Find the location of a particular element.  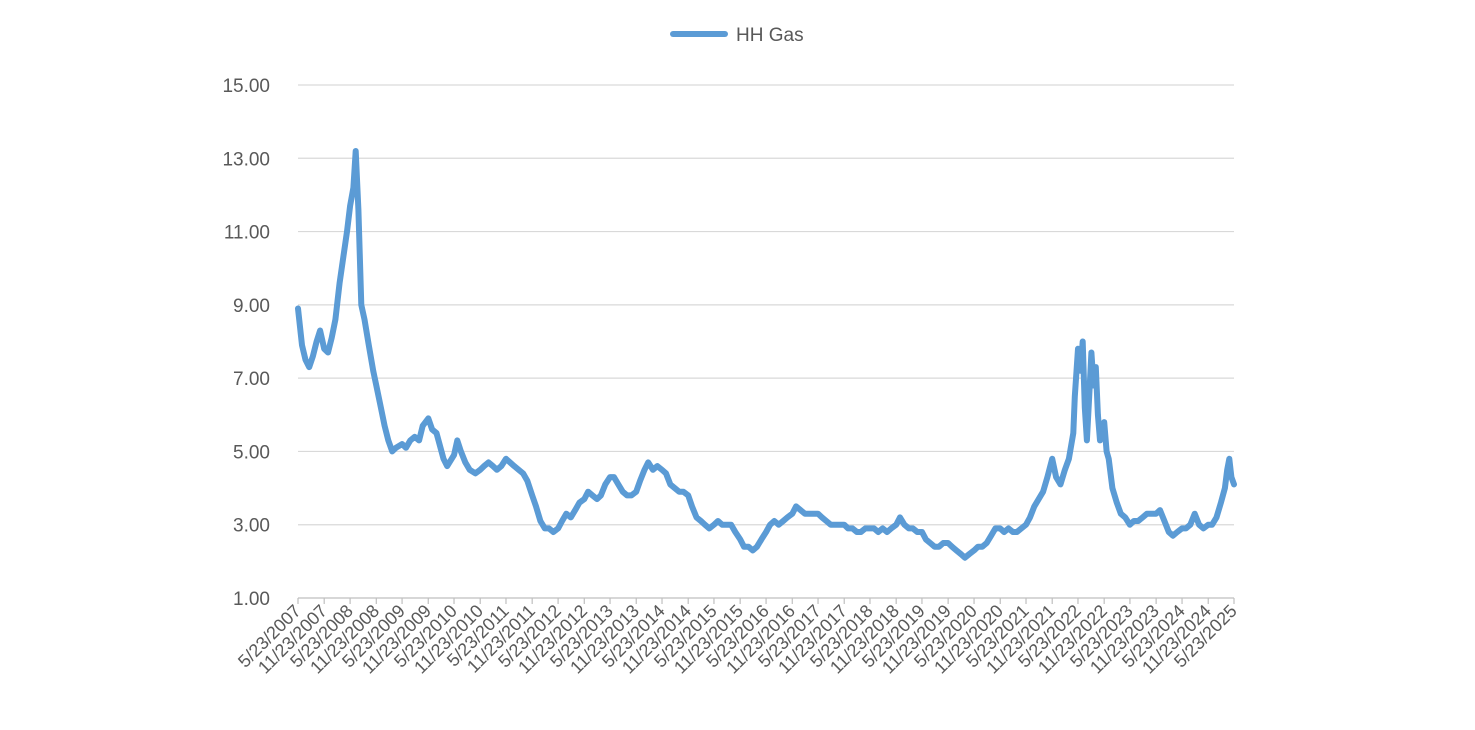

y-tick-label: 11.00 is located at coordinates (247, 233).